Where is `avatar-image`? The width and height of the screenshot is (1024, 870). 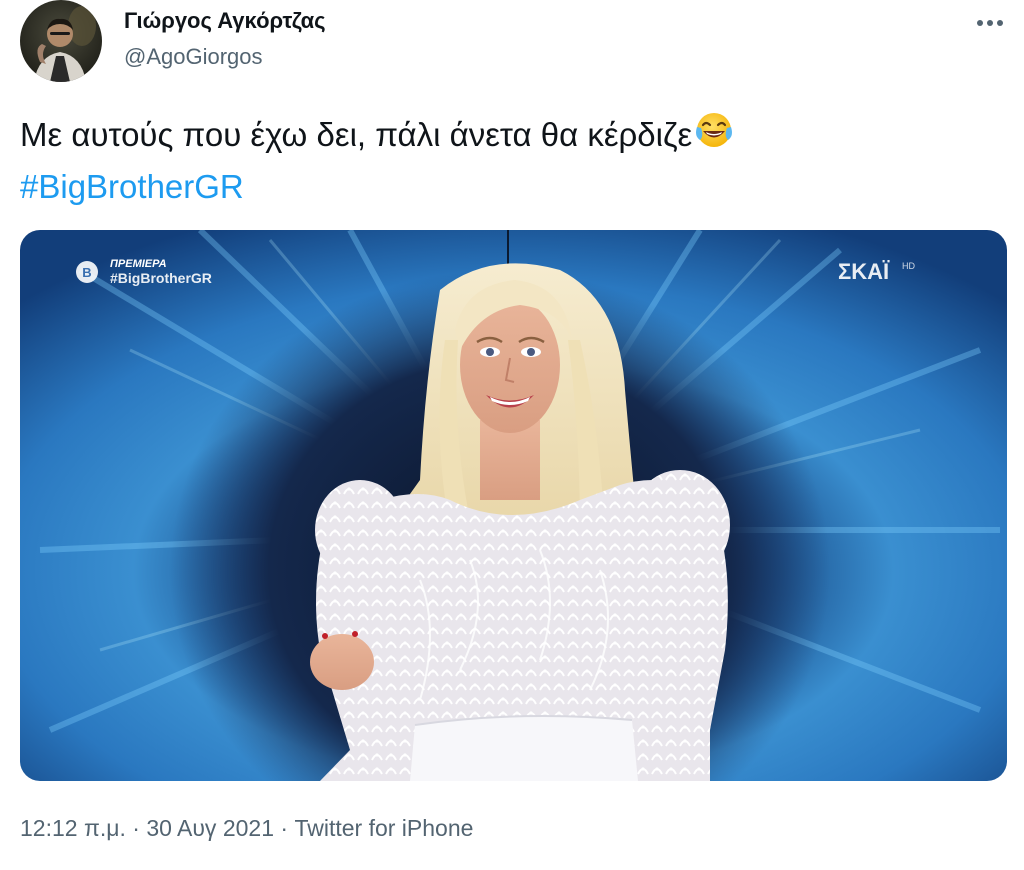
avatar-image is located at coordinates (61, 41).